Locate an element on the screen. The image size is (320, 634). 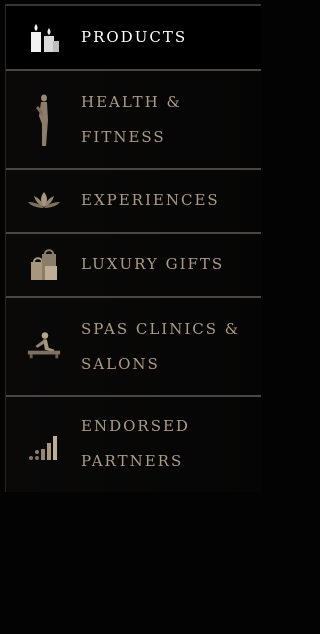
menu-item-experiences: EXPERIENCES is located at coordinates (133, 200).